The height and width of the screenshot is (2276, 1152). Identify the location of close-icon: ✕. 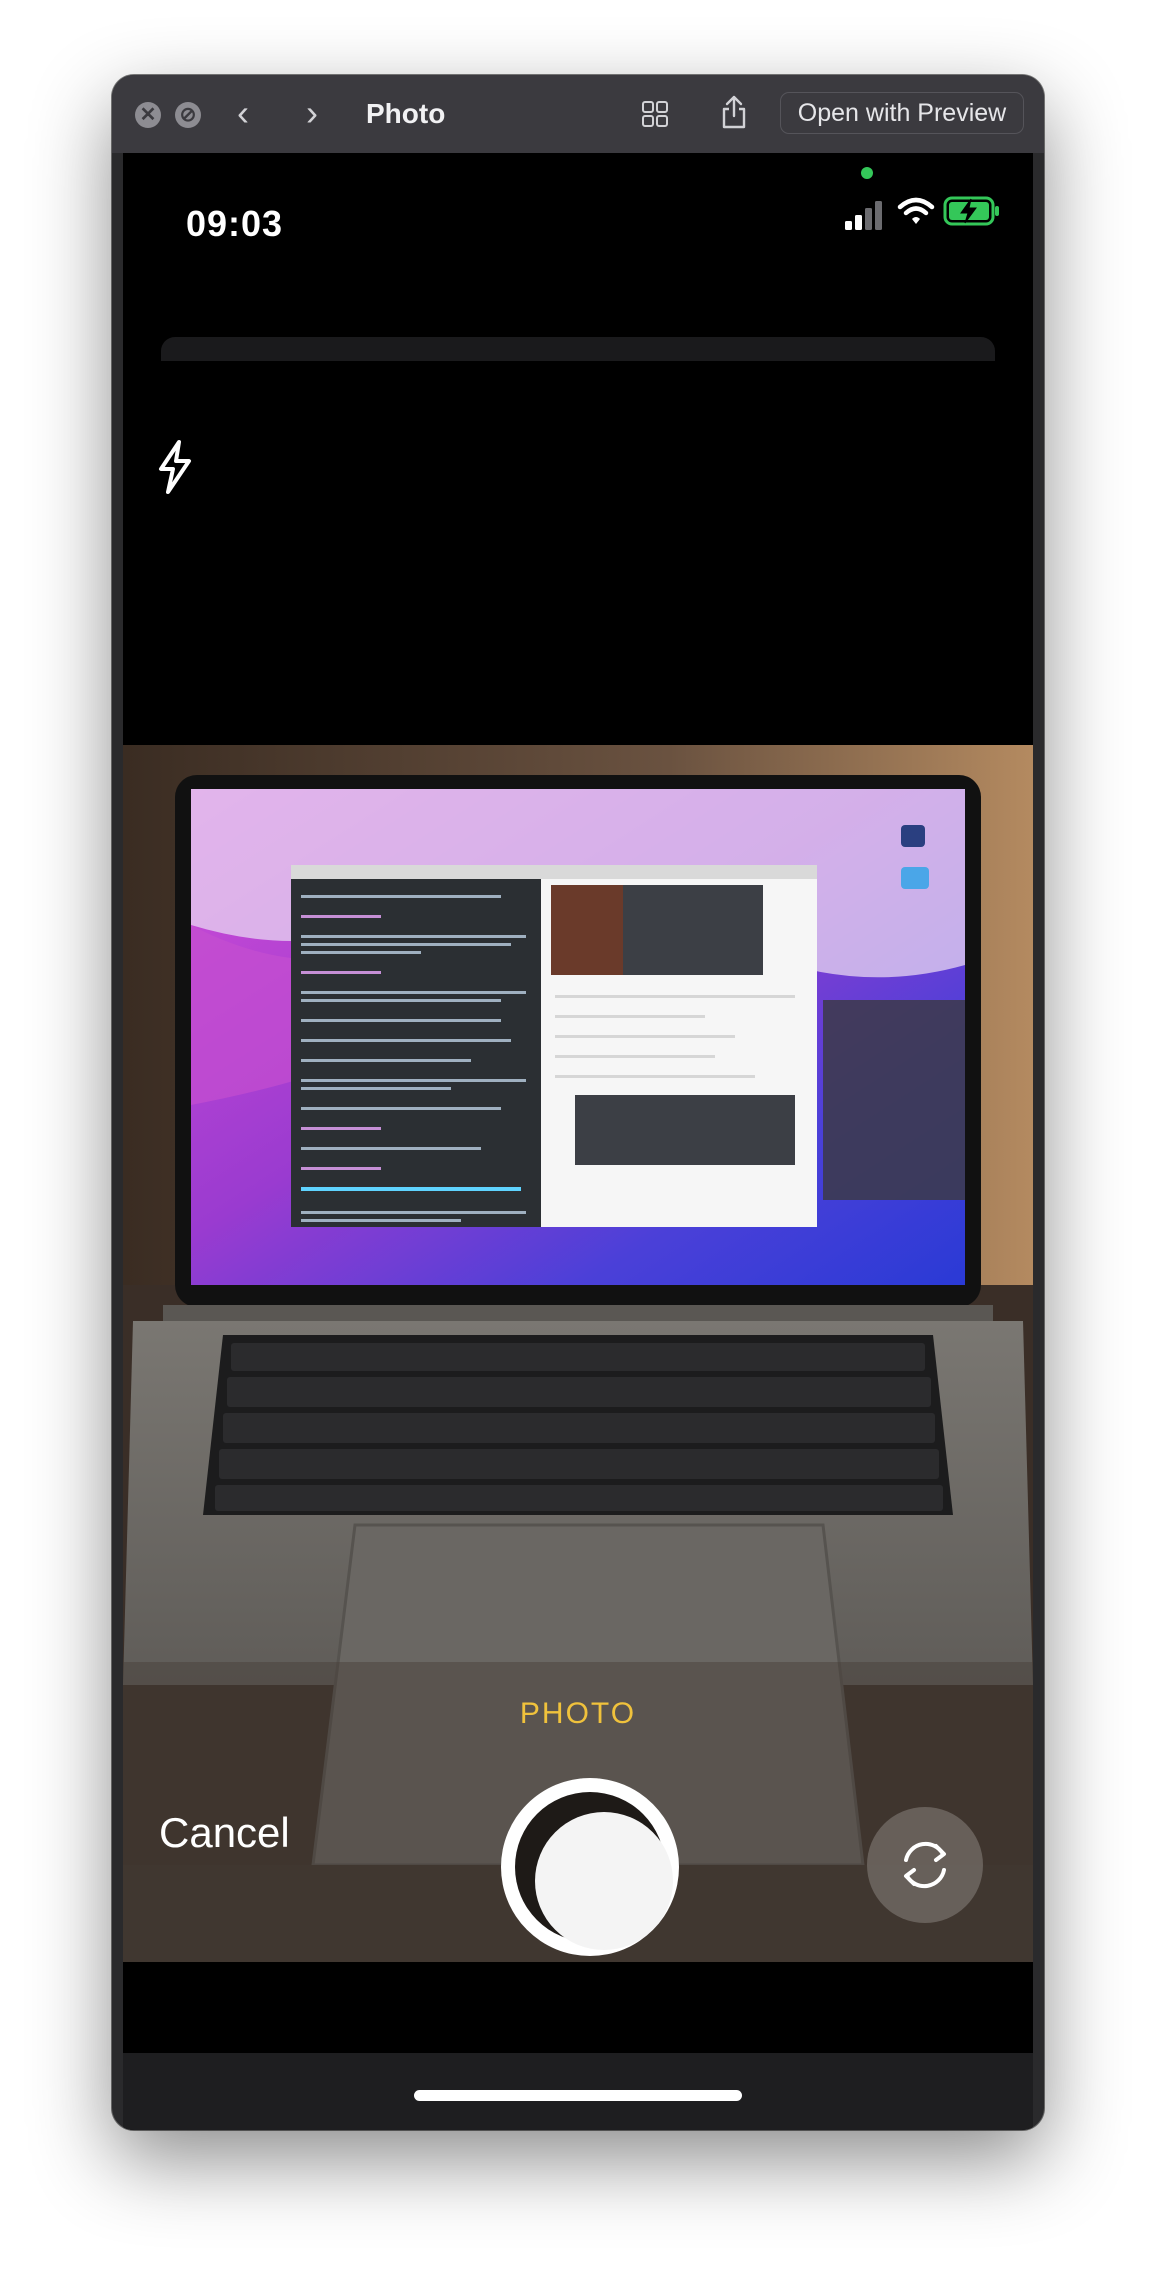
(148, 115).